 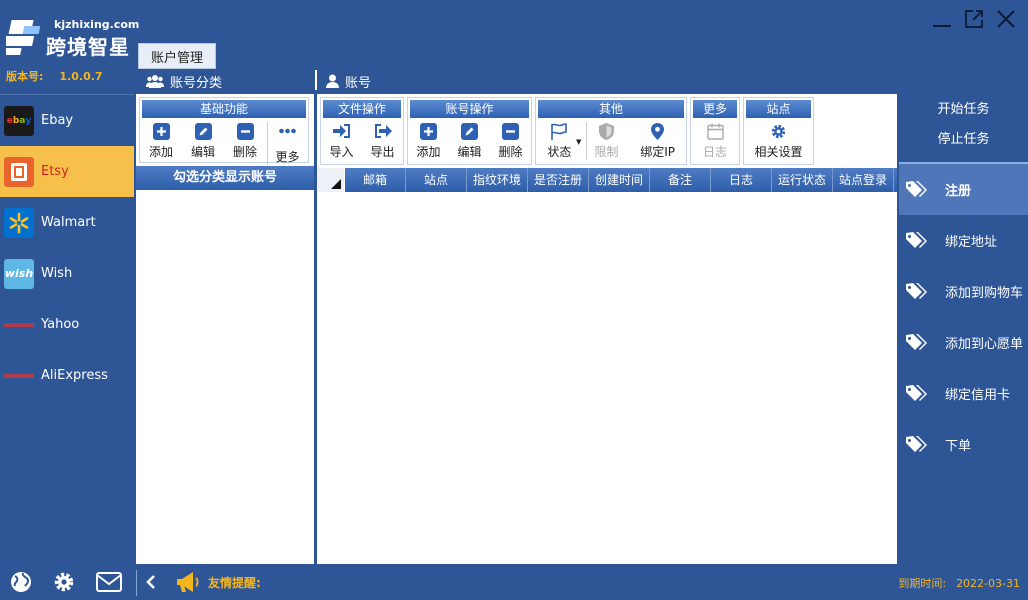 What do you see at coordinates (715, 141) in the screenshot?
I see `log-button: 日志` at bounding box center [715, 141].